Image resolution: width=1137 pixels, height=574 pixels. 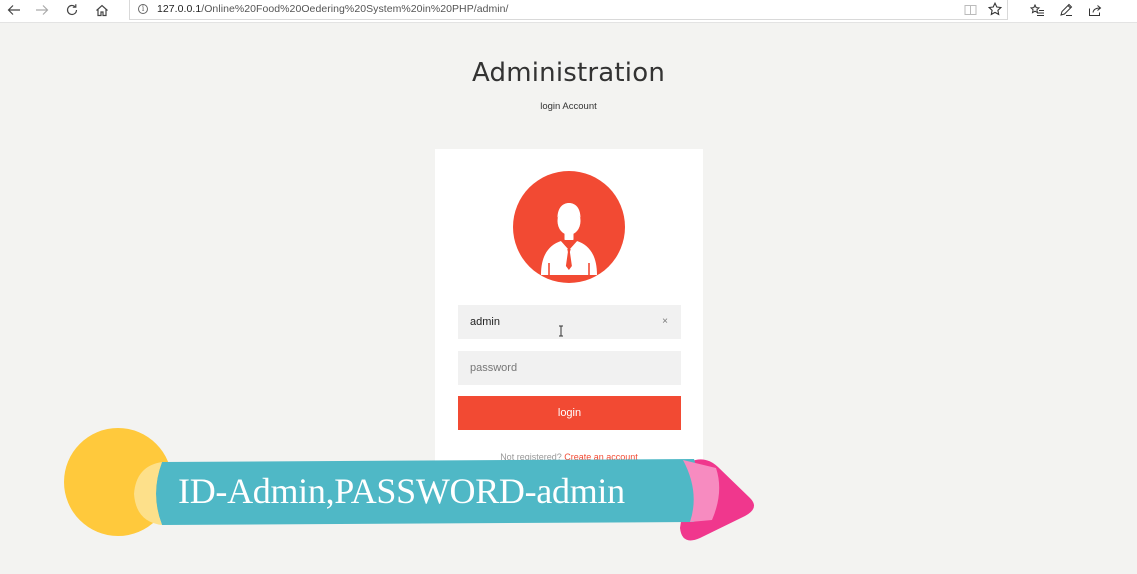 I want to click on reading-view-icon, so click(x=970, y=12).